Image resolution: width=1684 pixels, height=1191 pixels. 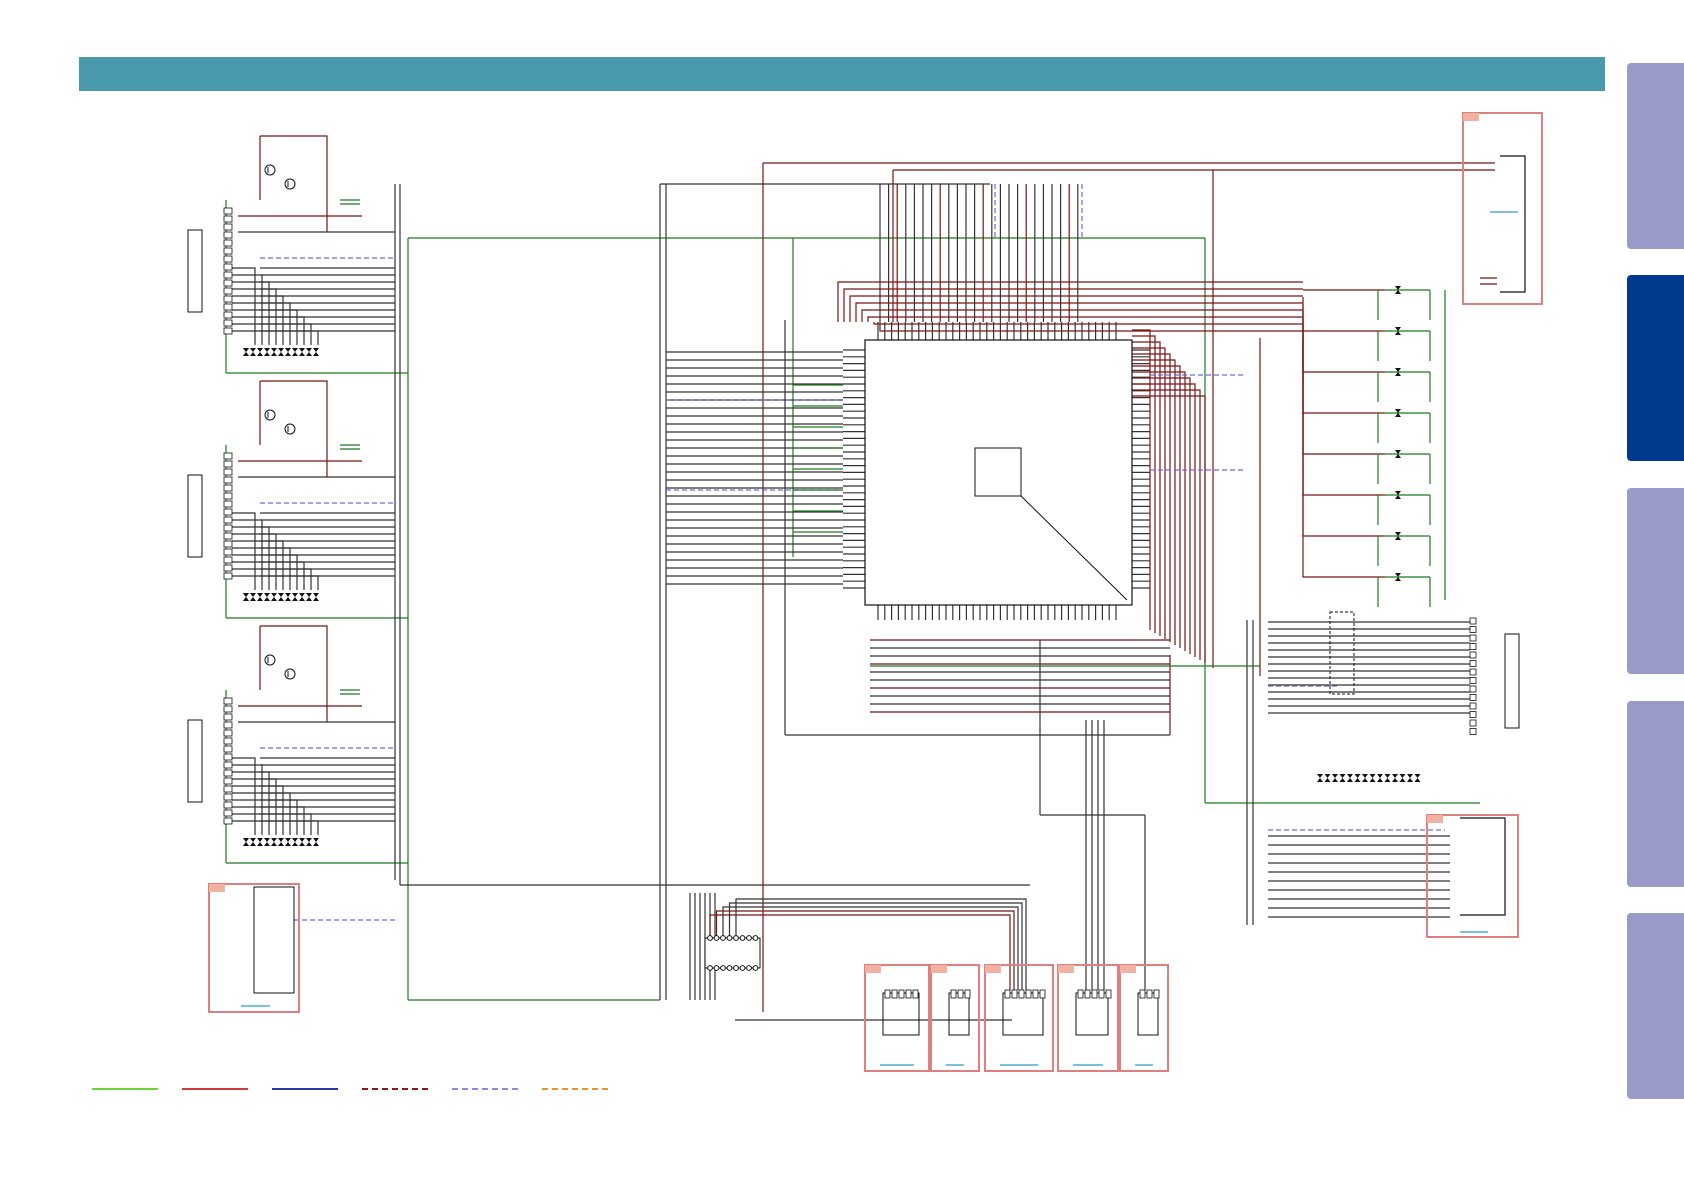 I want to click on power-rail, so click(x=294, y=673).